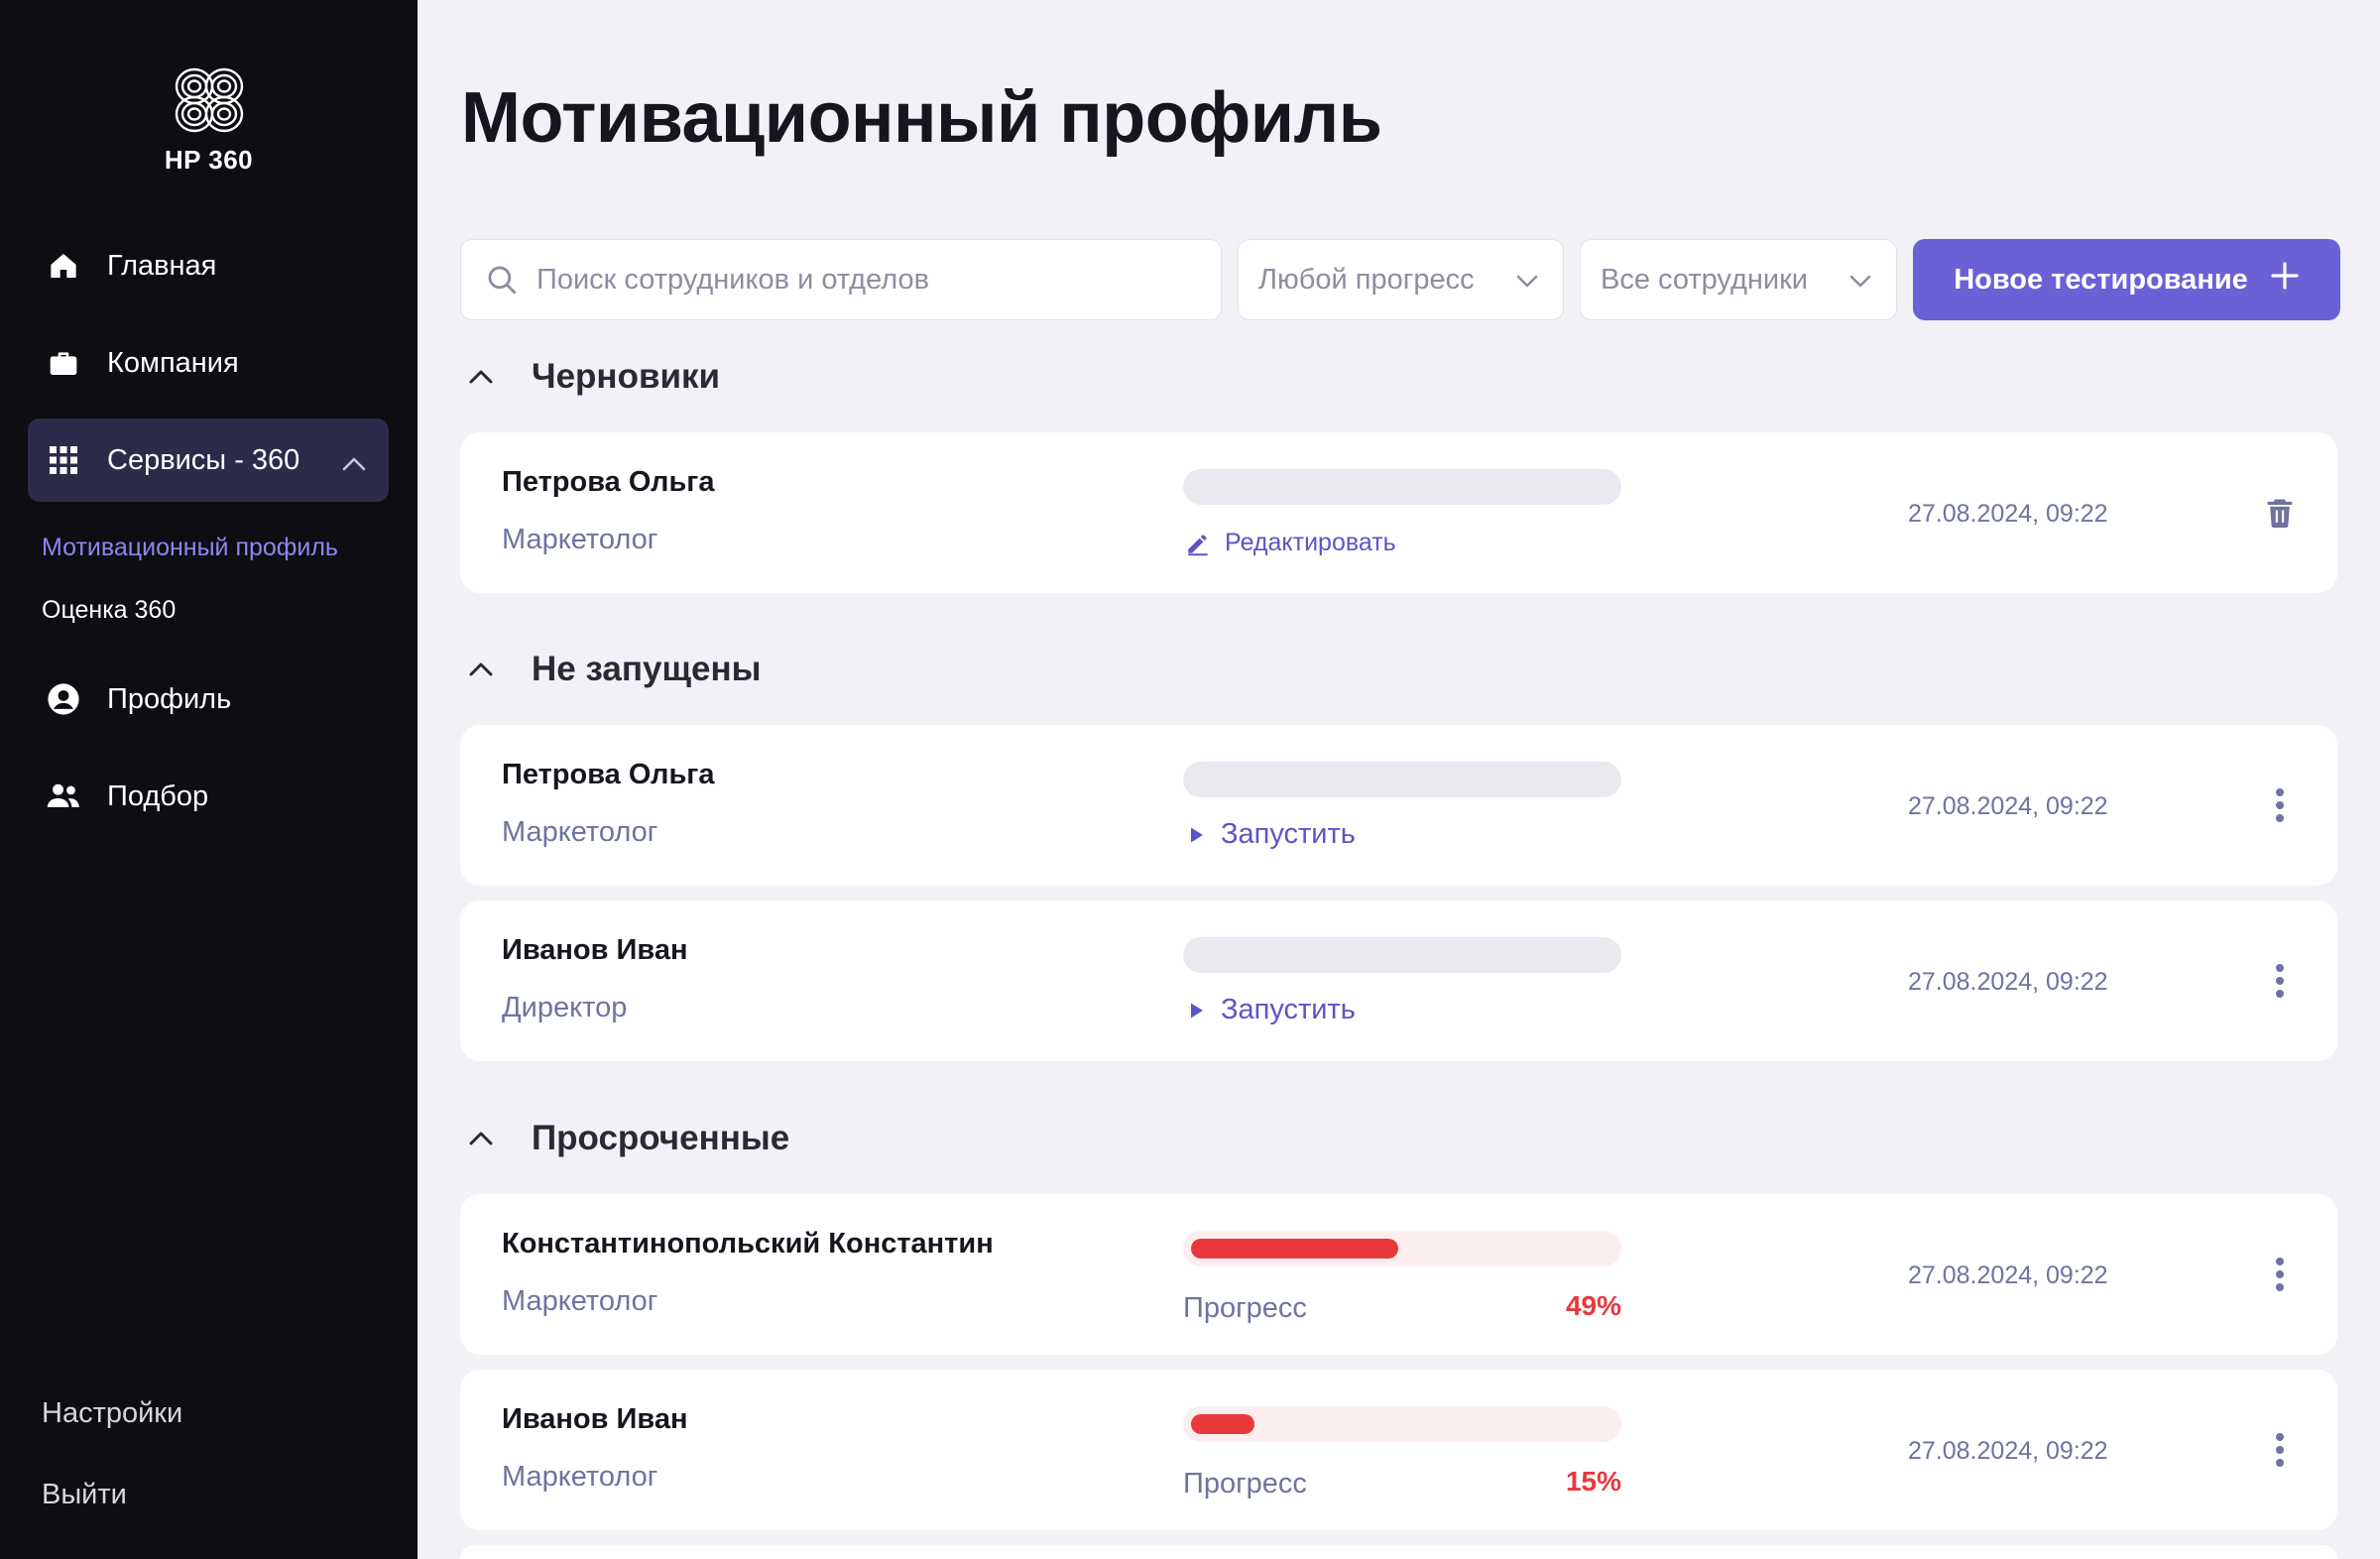  I want to click on nav-item-services: Сервисы - 360, so click(208, 460).